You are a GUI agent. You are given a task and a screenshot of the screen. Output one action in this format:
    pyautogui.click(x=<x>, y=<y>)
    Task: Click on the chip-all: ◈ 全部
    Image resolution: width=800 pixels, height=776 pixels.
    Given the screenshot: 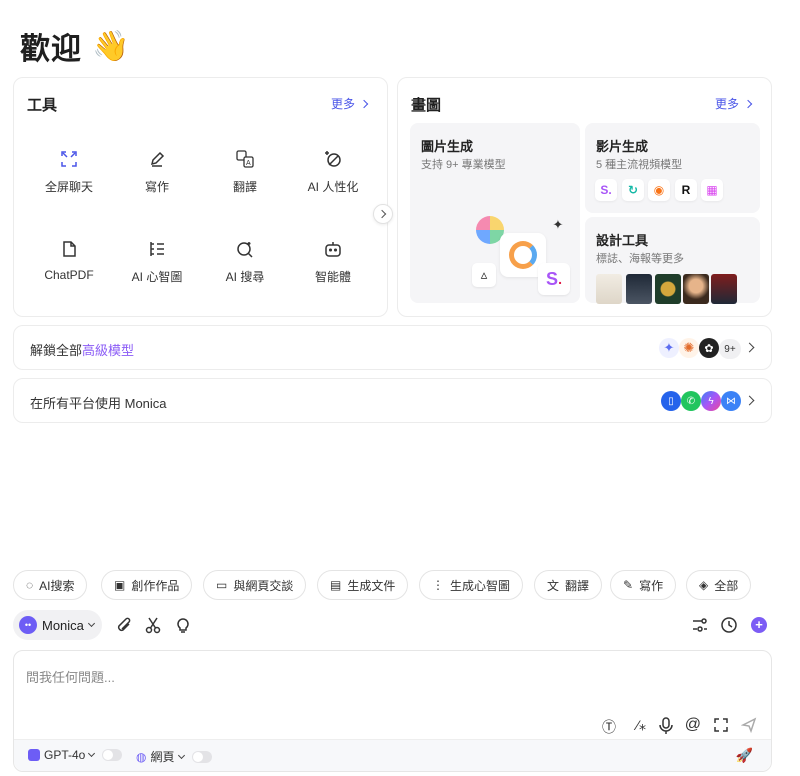 What is the action you would take?
    pyautogui.click(x=719, y=585)
    